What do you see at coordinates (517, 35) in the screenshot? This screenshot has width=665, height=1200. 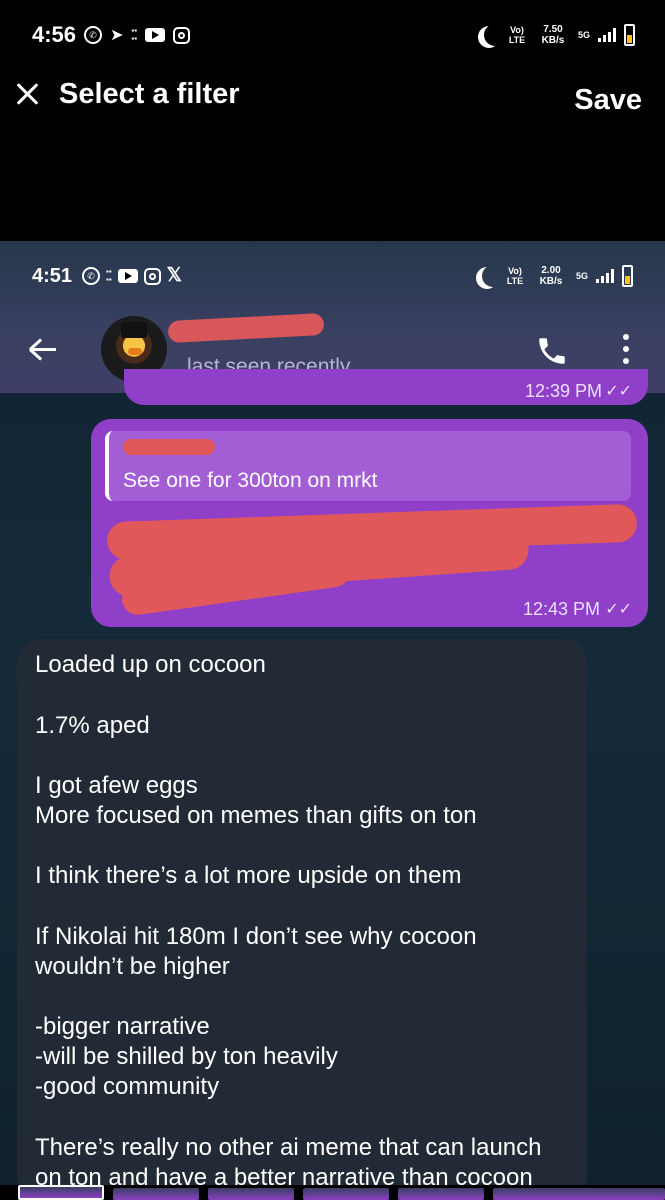 I see `network-label: Vo) LTE` at bounding box center [517, 35].